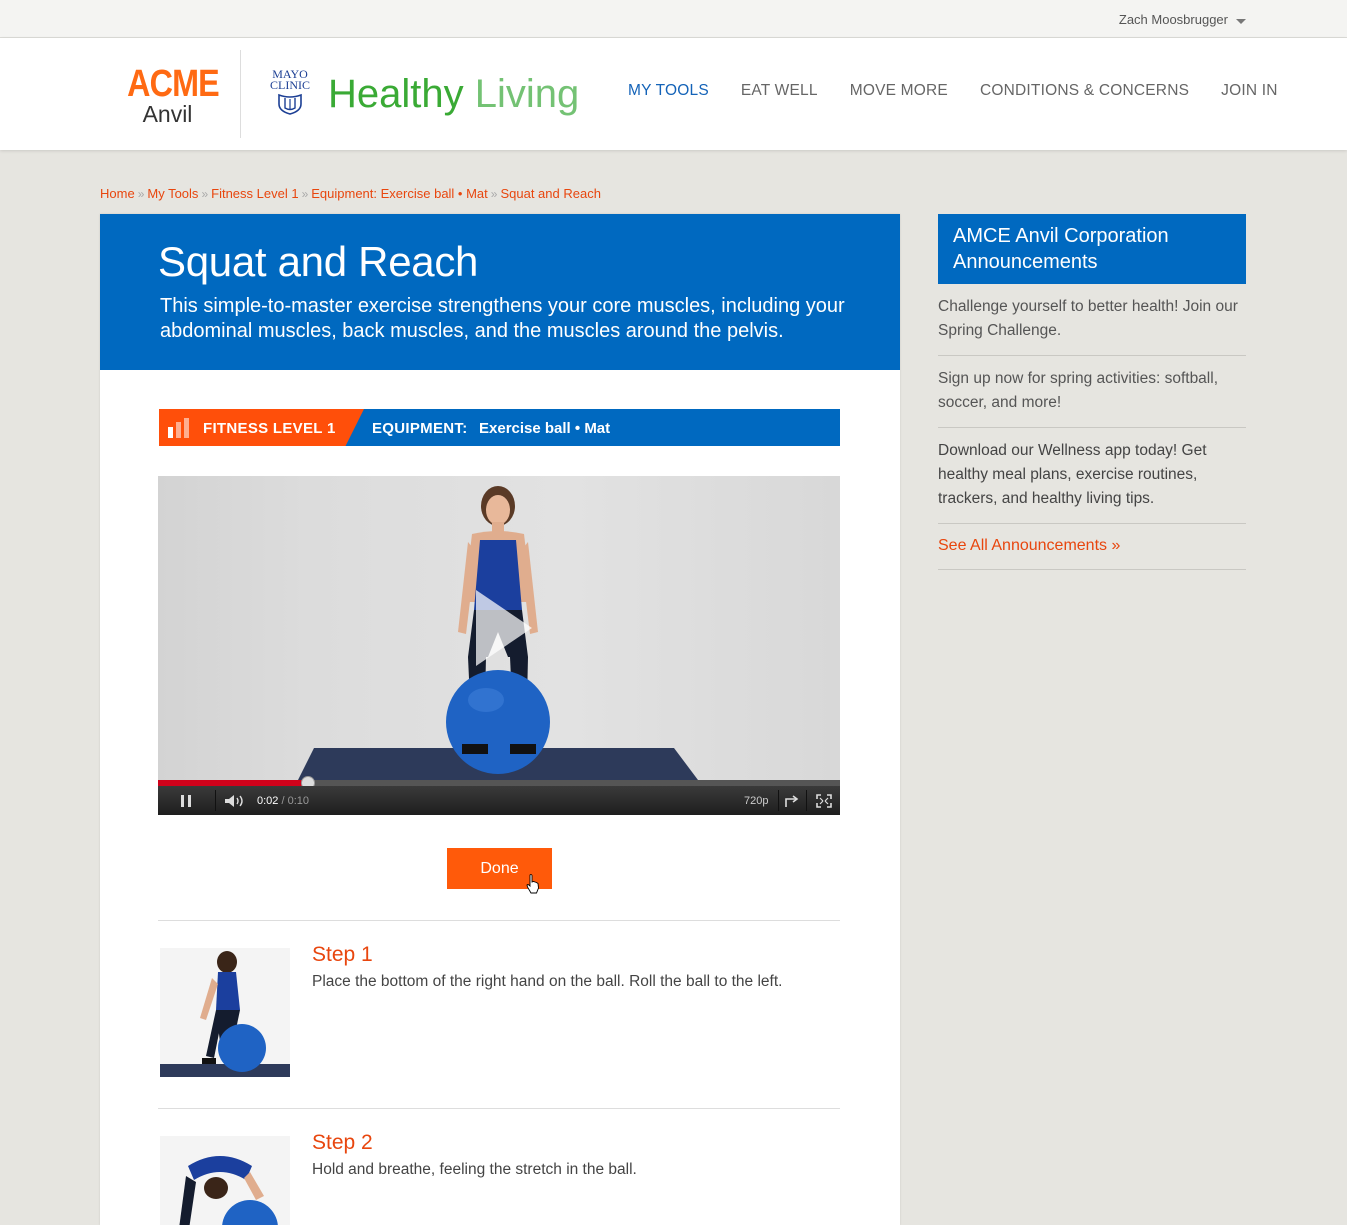  I want to click on video-time: 0:02 / 0:10, so click(283, 801).